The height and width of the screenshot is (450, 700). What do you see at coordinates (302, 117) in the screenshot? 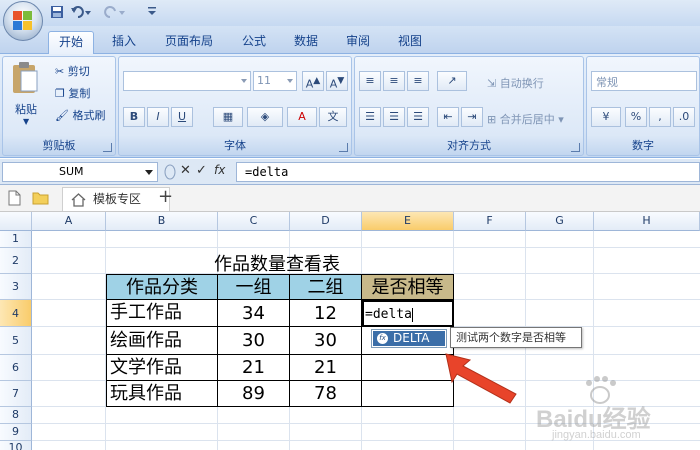
I see `font-color-button: A` at bounding box center [302, 117].